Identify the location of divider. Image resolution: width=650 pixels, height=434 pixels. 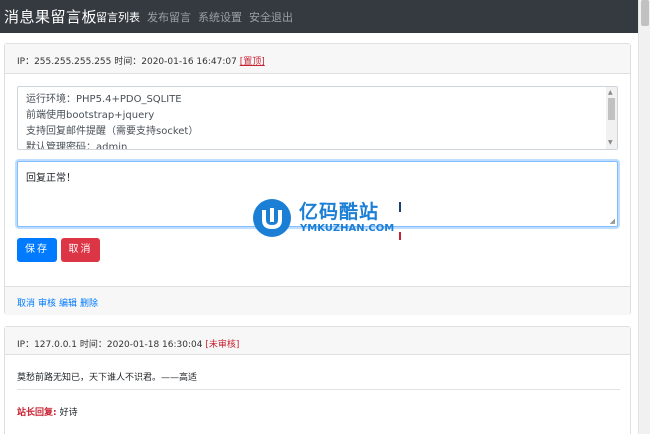
(318, 389).